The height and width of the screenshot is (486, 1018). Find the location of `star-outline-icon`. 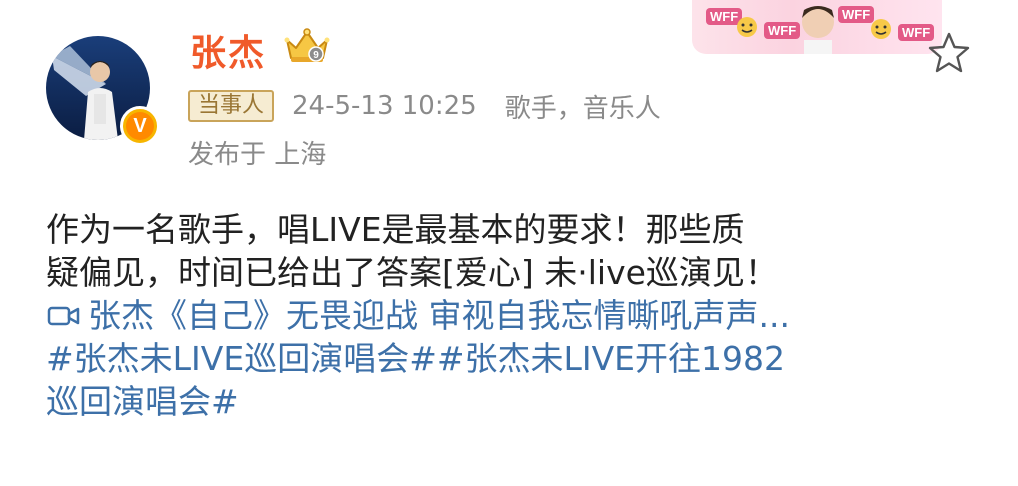

star-outline-icon is located at coordinates (949, 53).